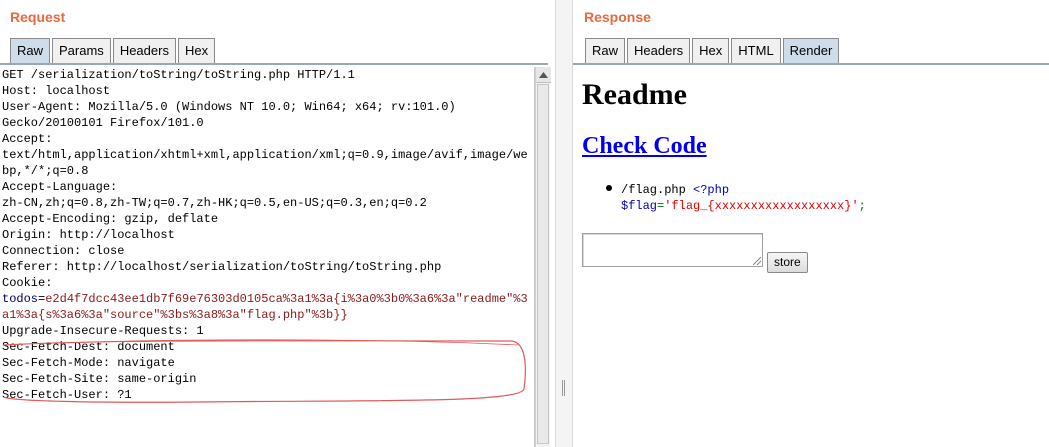  What do you see at coordinates (653, 190) in the screenshot?
I see `code-path: /flag.php` at bounding box center [653, 190].